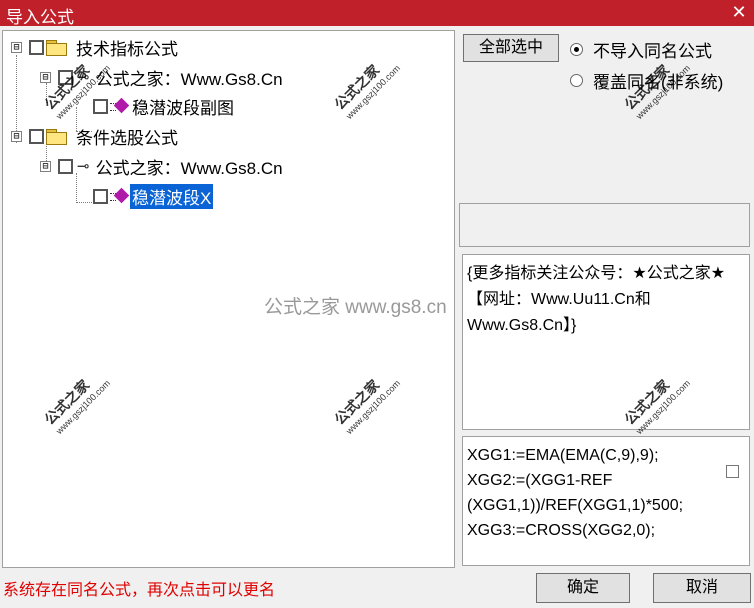  I want to click on title-bar: 导入公式 ✕, so click(377, 13).